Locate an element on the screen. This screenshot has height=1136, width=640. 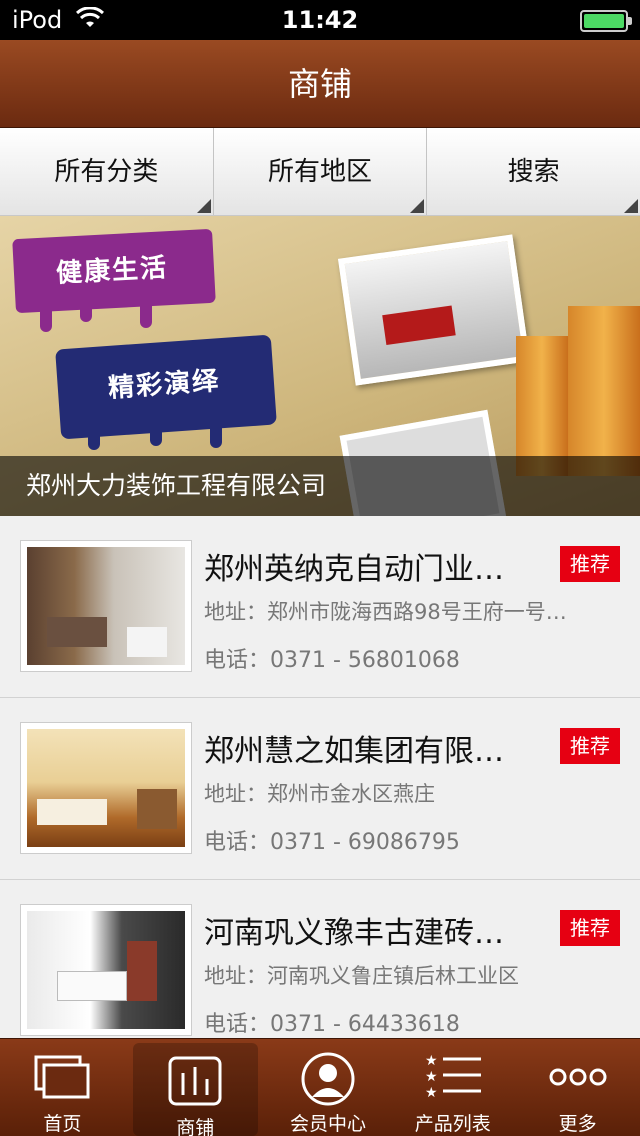
status-bar: iPod 11:42 is located at coordinates (320, 20).